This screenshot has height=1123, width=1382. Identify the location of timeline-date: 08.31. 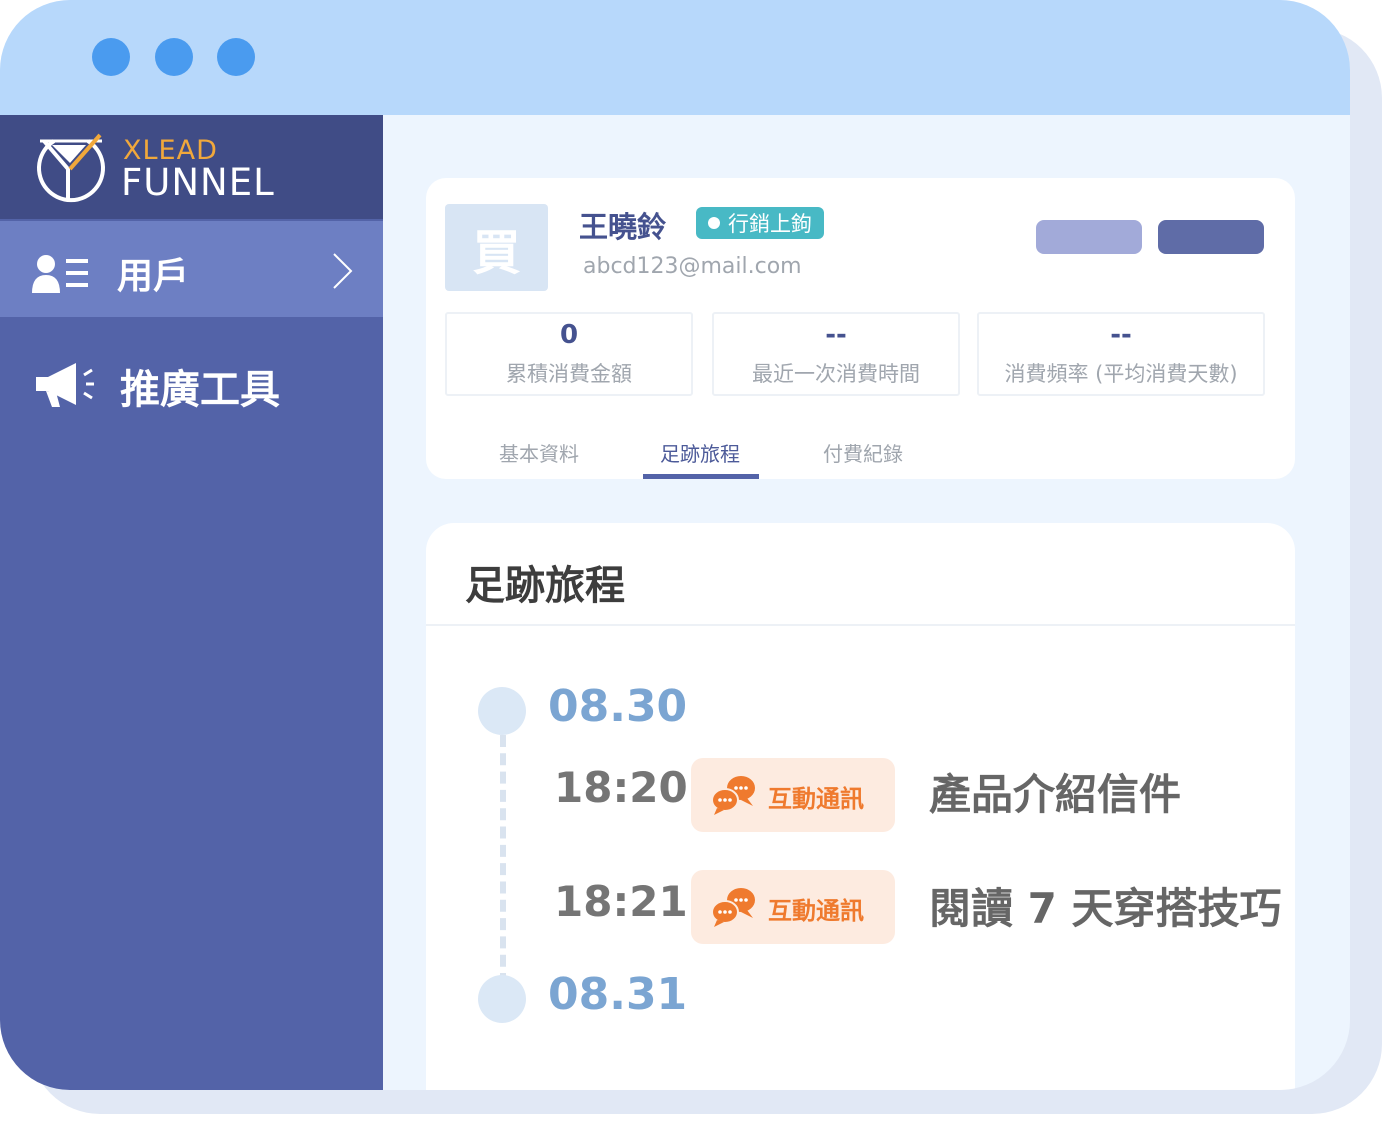
(618, 994).